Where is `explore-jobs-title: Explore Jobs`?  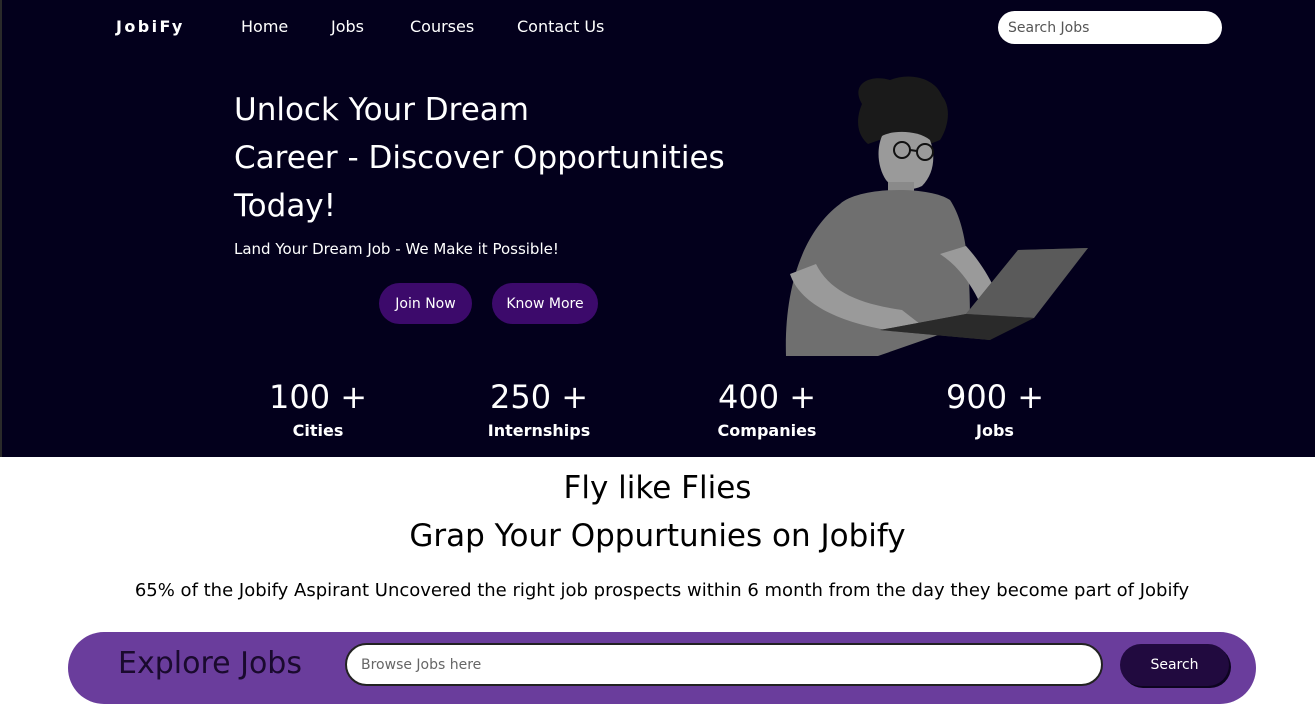
explore-jobs-title: Explore Jobs is located at coordinates (210, 663).